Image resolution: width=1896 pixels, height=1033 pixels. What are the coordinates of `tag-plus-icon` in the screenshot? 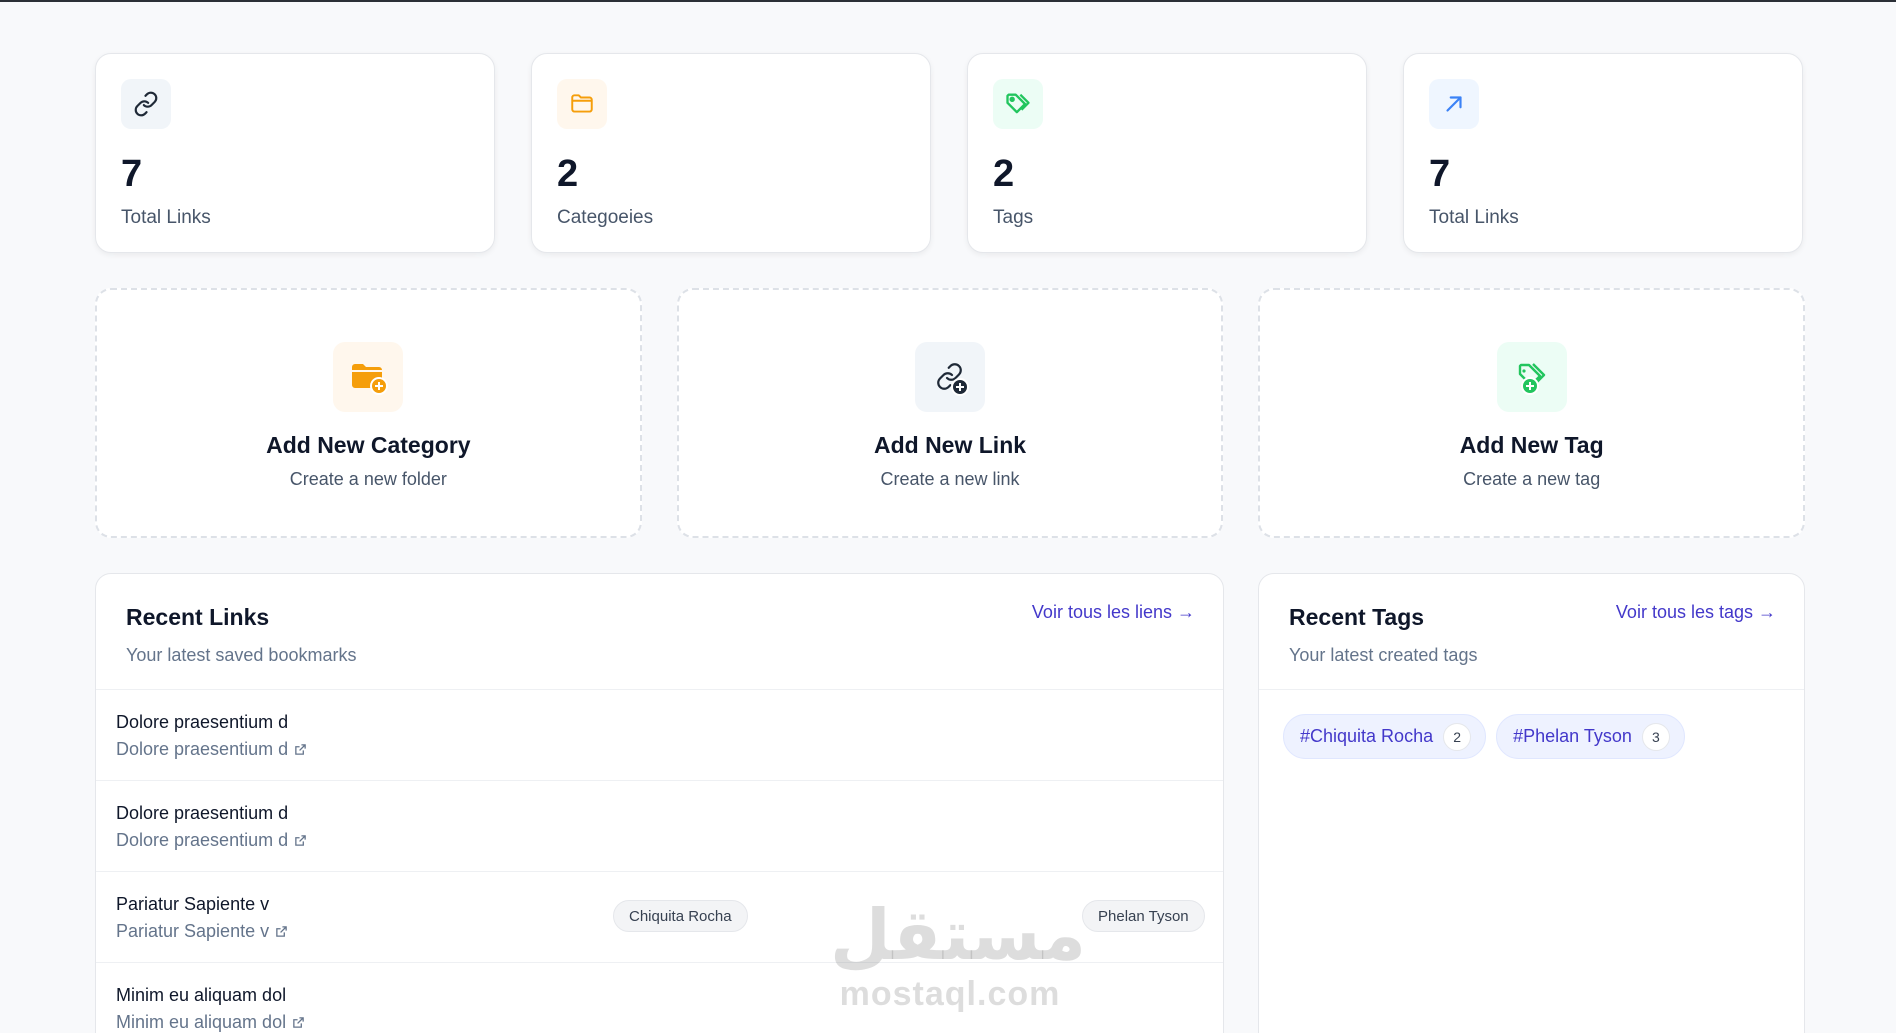 It's located at (1531, 377).